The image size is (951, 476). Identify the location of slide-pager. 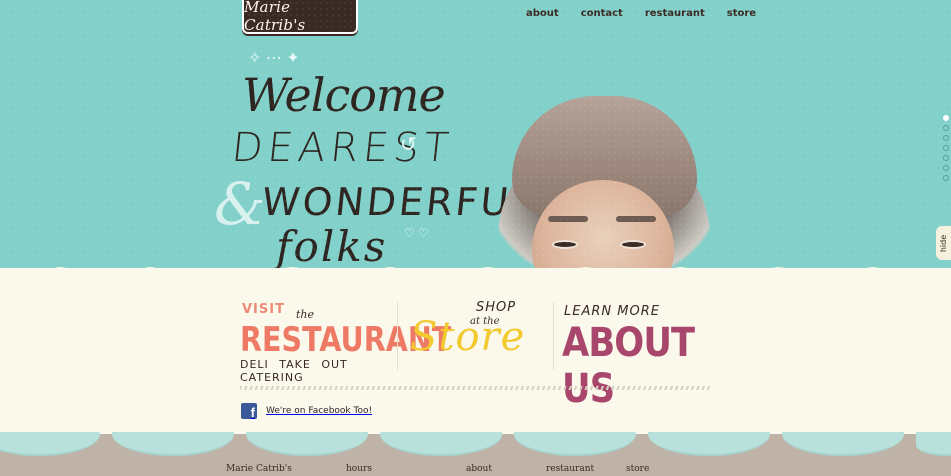
(946, 148).